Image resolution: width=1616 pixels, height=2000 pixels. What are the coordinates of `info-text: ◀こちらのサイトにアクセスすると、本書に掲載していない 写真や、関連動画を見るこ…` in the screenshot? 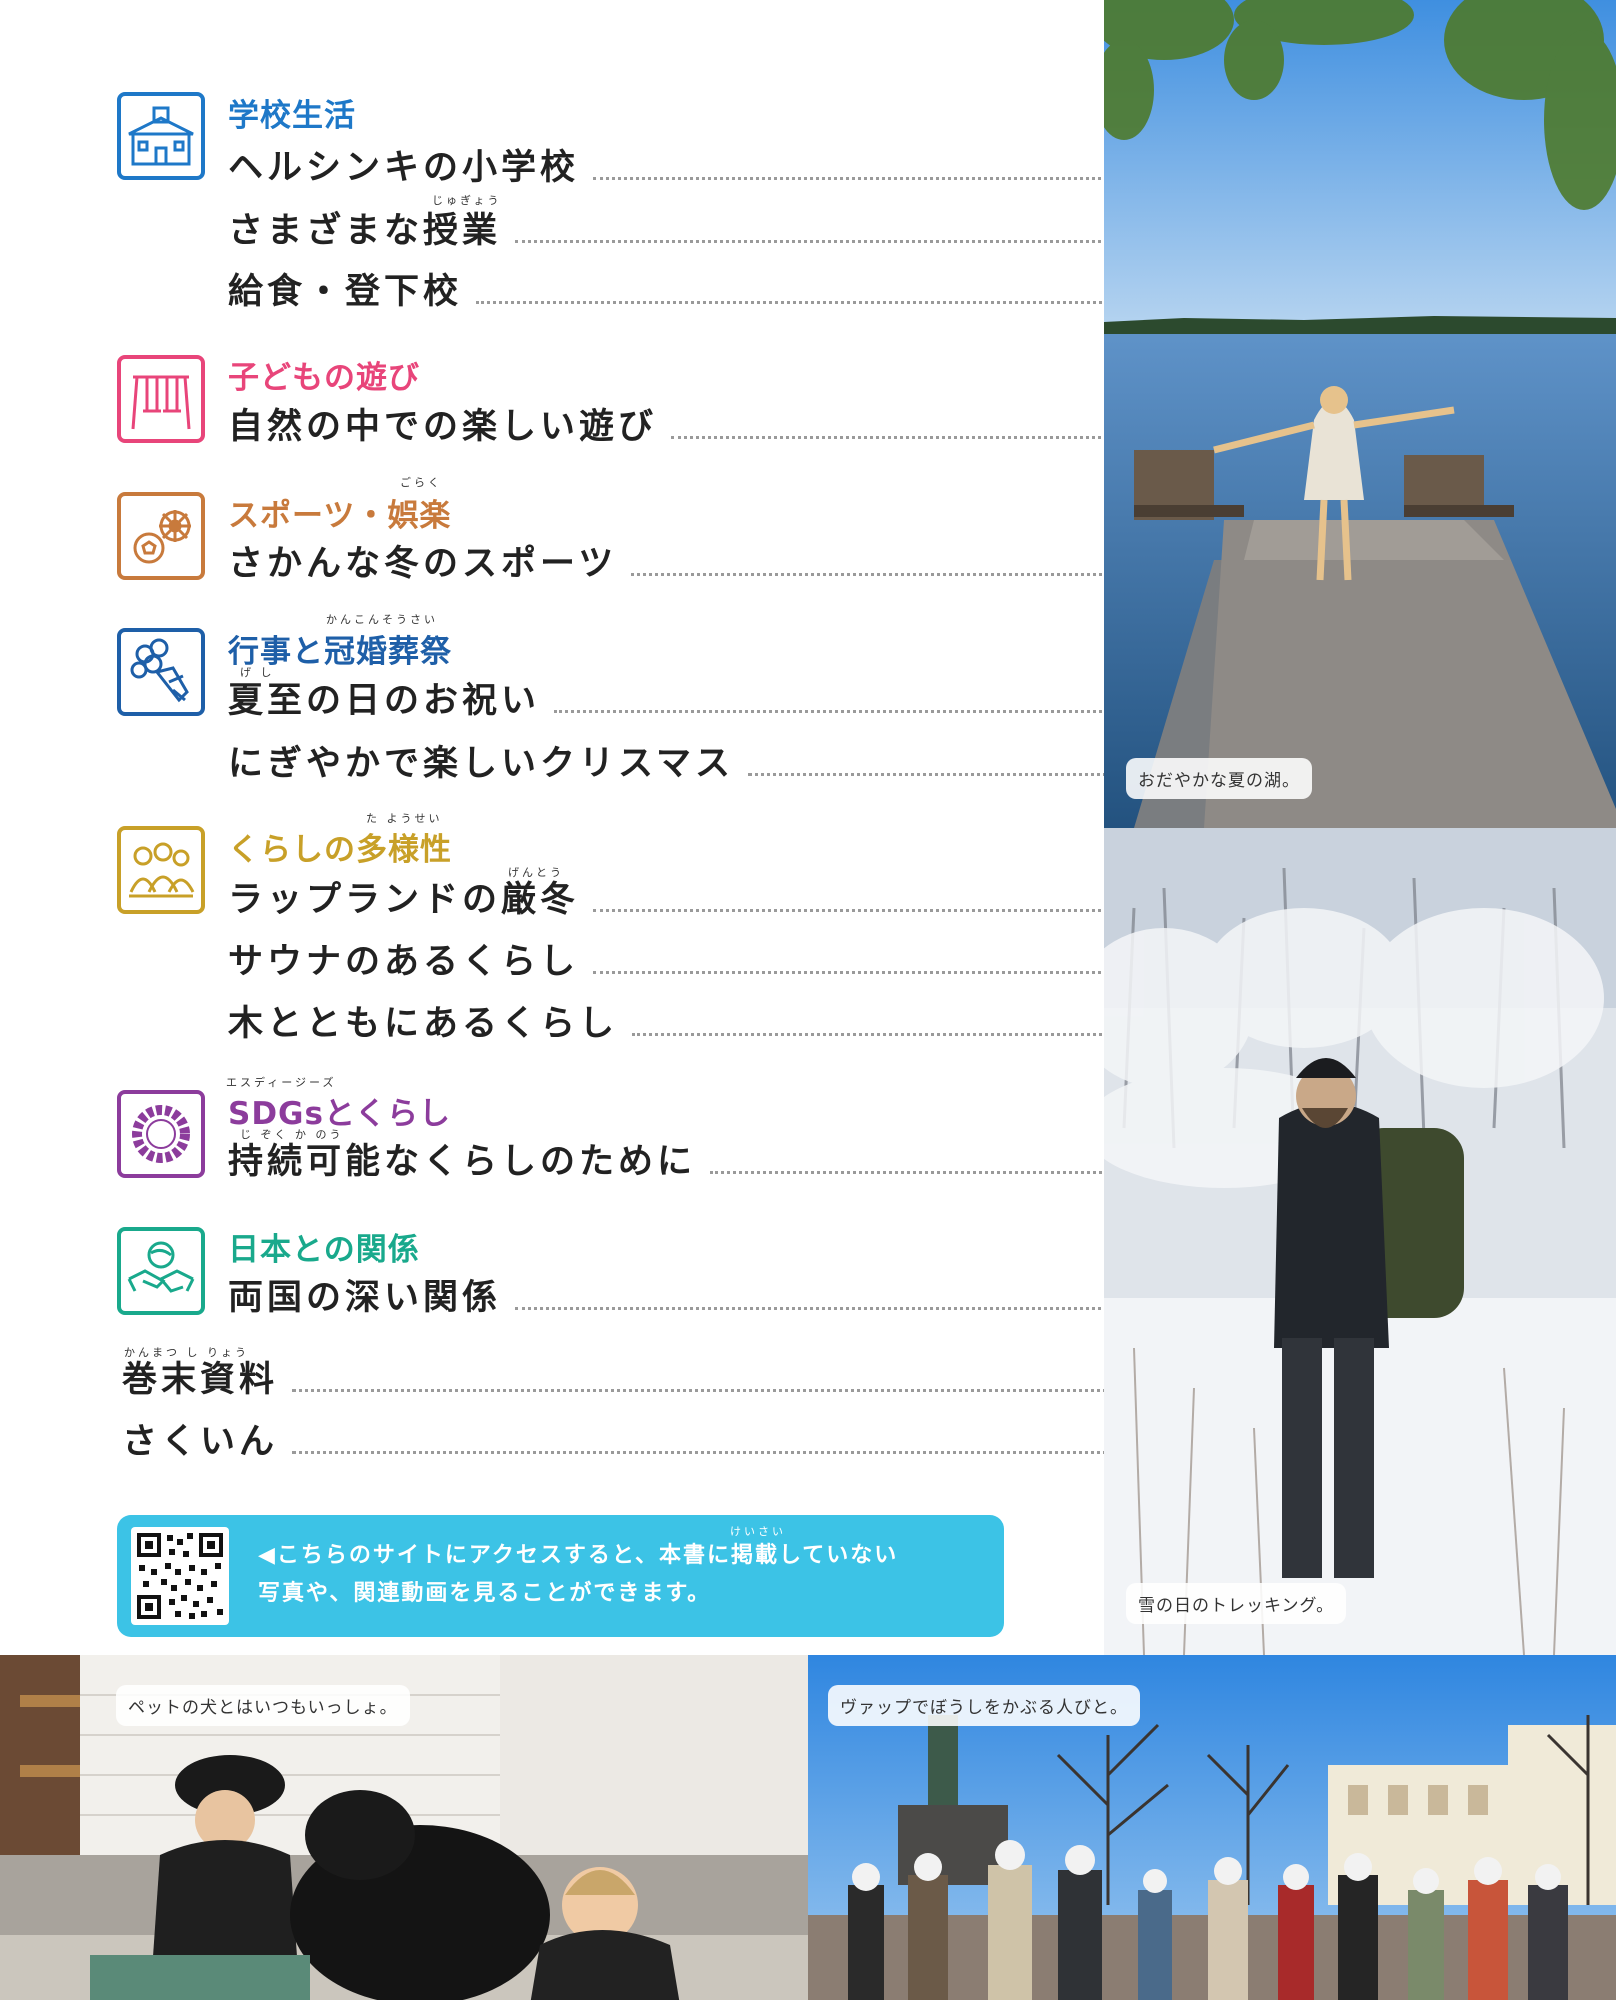 It's located at (618, 1575).